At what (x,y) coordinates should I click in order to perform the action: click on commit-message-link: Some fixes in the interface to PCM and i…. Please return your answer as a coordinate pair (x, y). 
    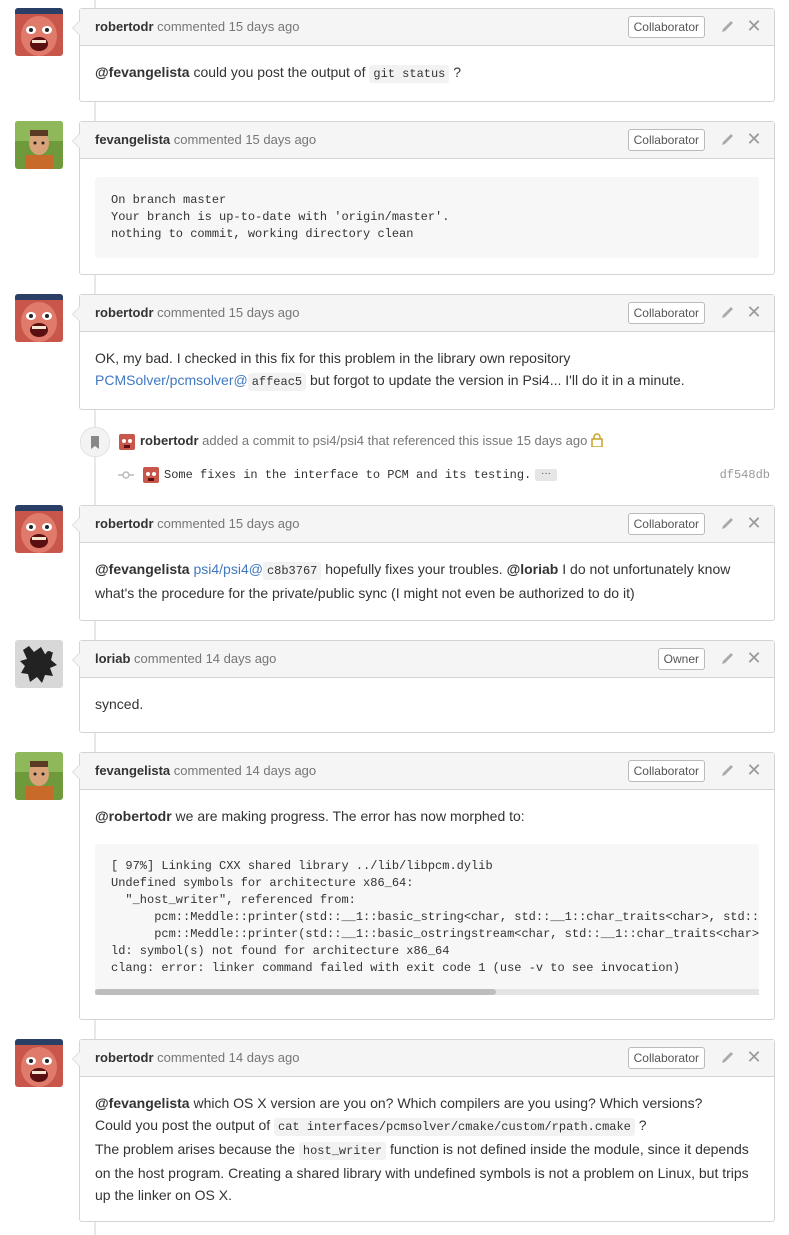
    Looking at the image, I should click on (347, 475).